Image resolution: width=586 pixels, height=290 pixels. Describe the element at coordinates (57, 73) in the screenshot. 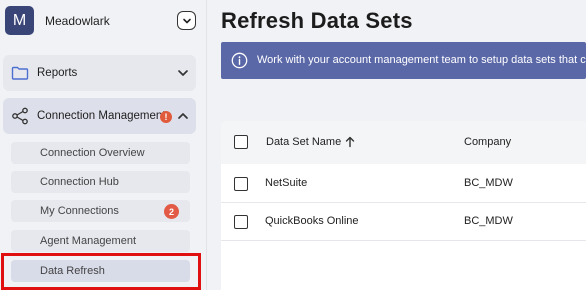

I see `sidebar-item-label: Reports` at that location.